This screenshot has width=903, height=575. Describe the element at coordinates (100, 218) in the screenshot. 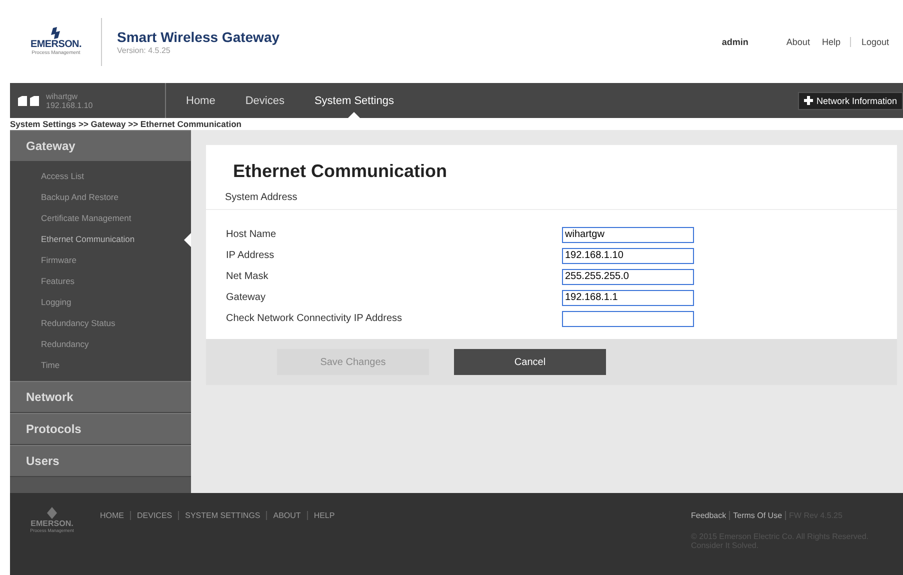

I see `sidebar-item: Certificate Management` at that location.